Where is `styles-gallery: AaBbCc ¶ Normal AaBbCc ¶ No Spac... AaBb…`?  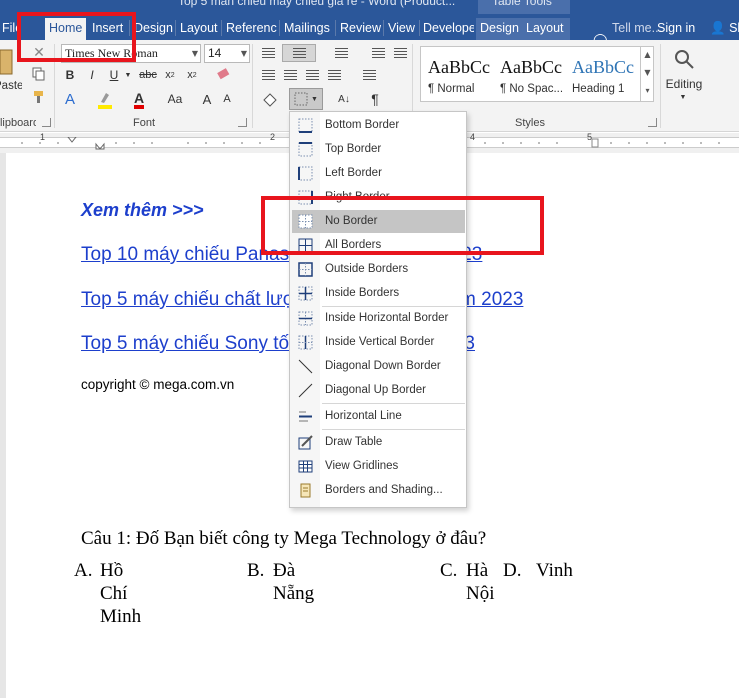
styles-gallery: AaBbCc ¶ Normal AaBbCc ¶ No Spac... AaBb… is located at coordinates (537, 74).